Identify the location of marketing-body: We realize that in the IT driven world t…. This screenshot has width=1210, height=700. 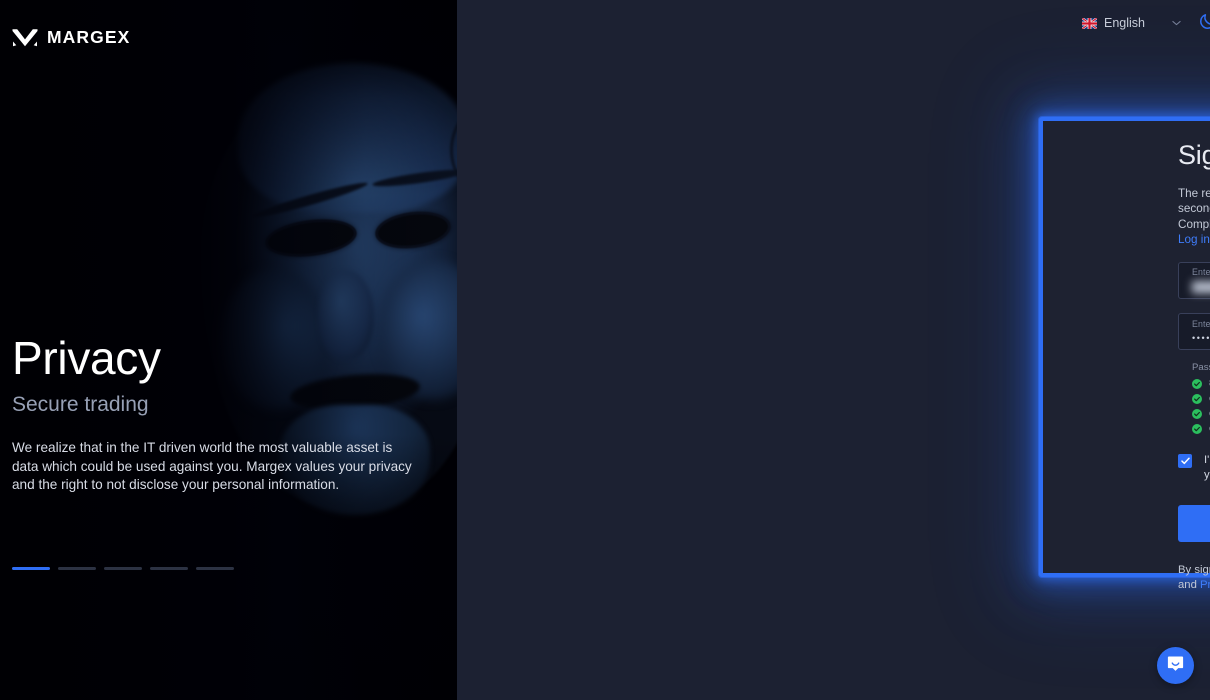
(212, 466).